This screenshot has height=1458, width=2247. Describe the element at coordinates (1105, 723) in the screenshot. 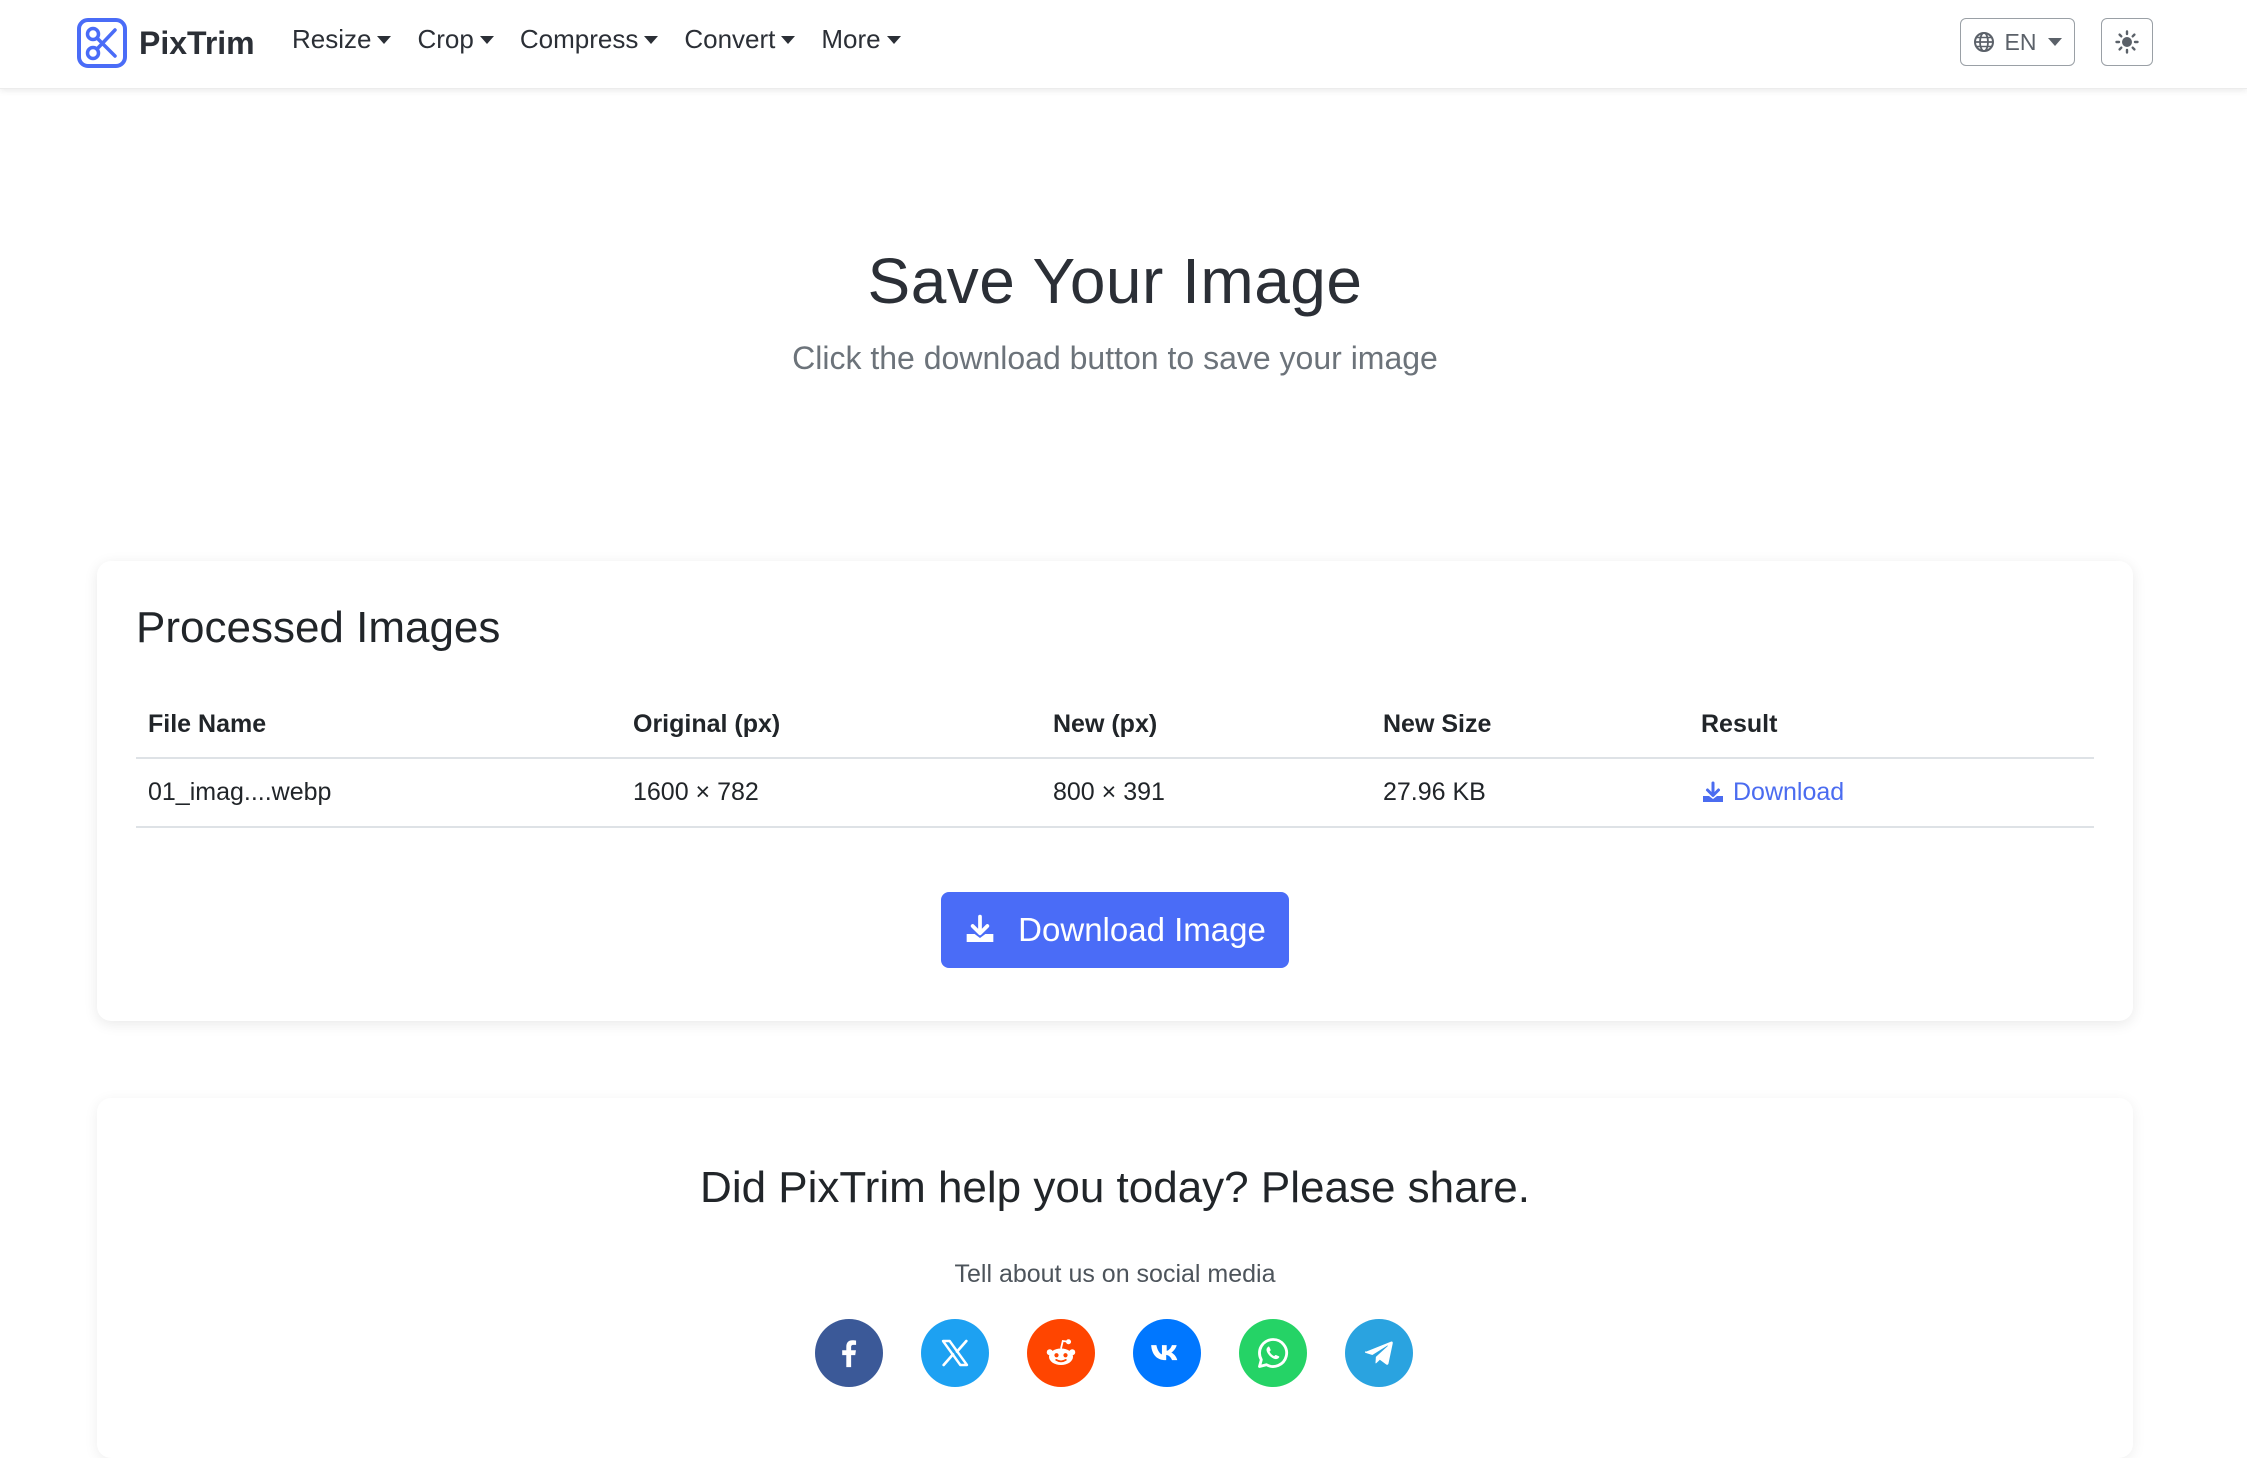

I see `col-header-new: New (px)` at that location.